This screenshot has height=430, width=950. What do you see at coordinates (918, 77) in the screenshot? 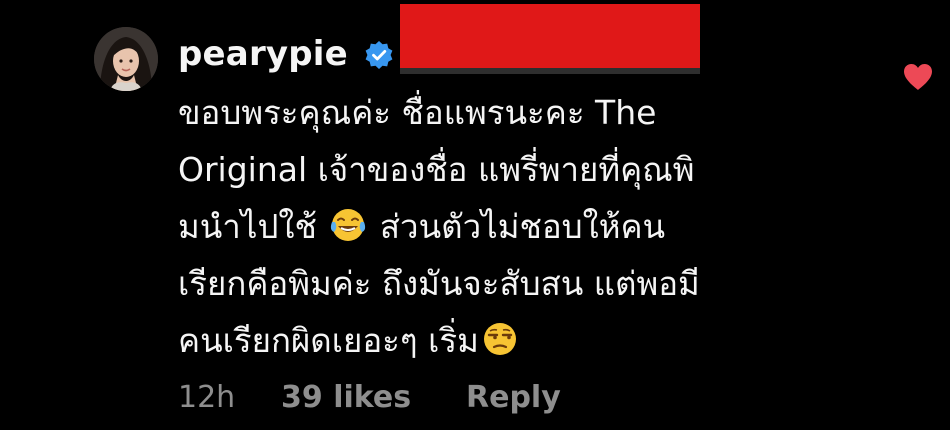
I see `heart-icon` at bounding box center [918, 77].